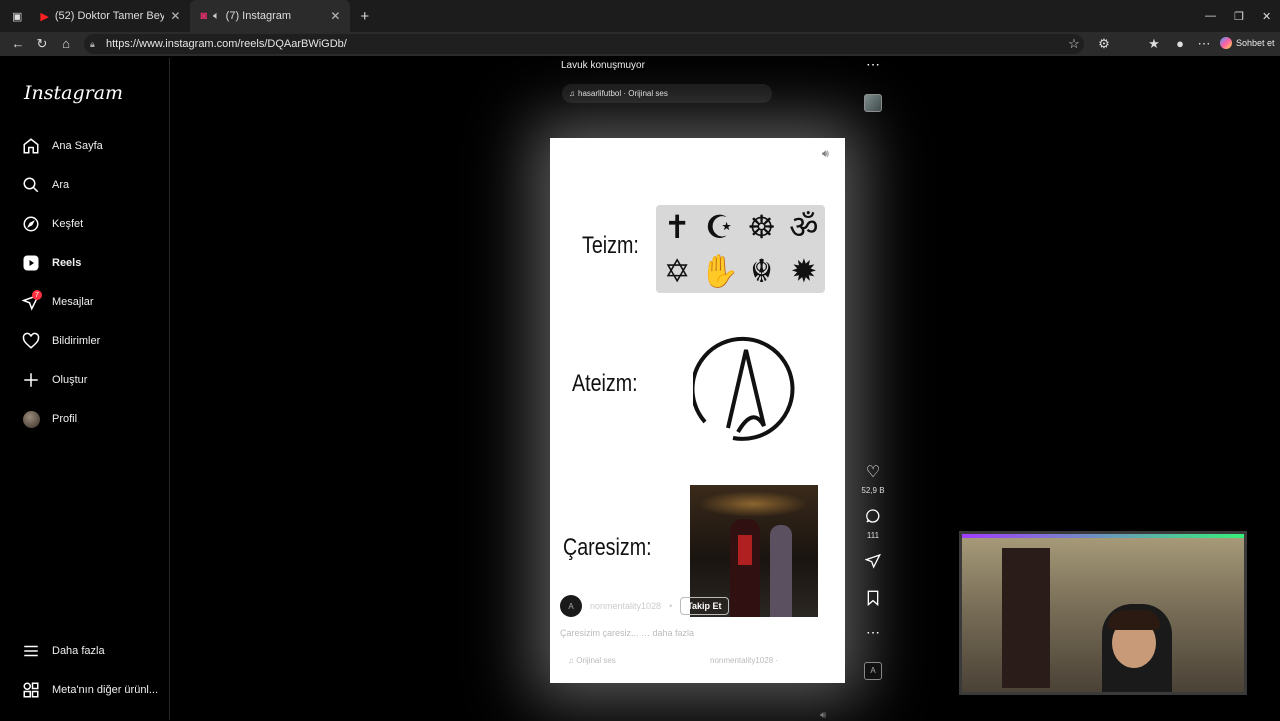 This screenshot has width=1280, height=721. What do you see at coordinates (623, 93) in the screenshot?
I see `audio-label: hasarlifutbol · Orijinal ses` at bounding box center [623, 93].